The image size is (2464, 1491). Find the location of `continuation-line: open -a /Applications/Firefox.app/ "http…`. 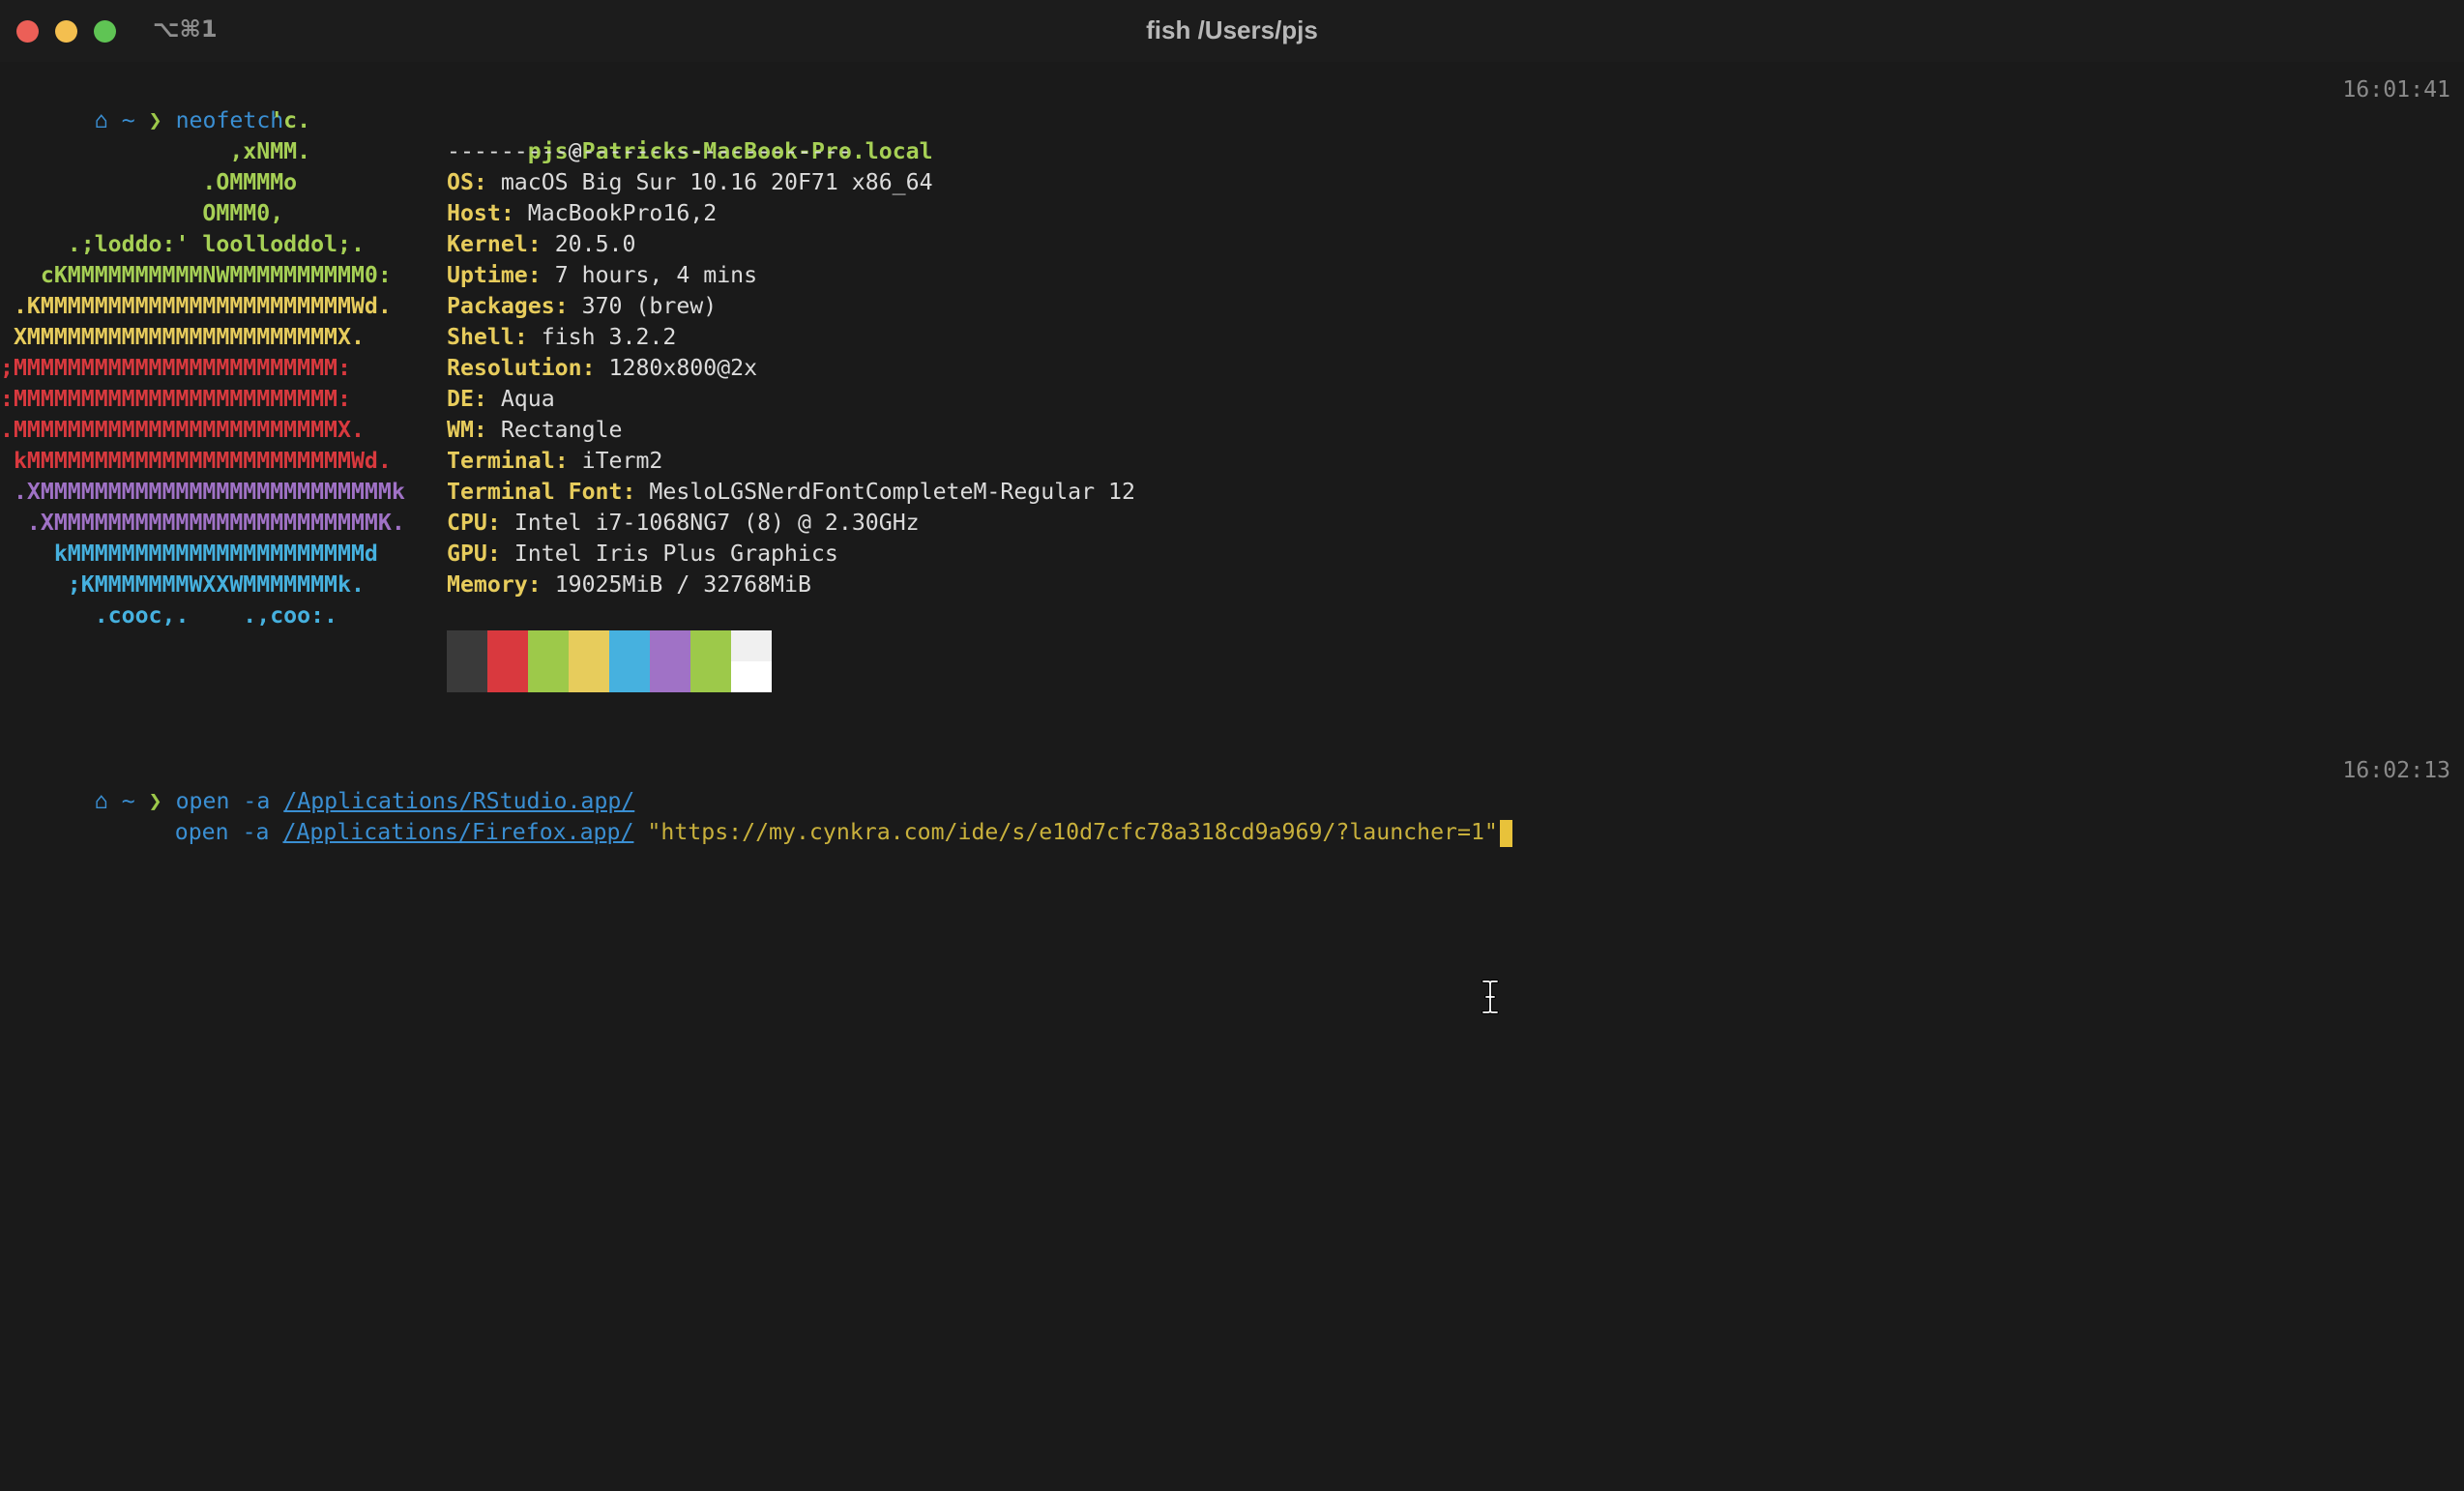

continuation-line: open -a /Applications/Firefox.app/ "http… is located at coordinates (803, 816).